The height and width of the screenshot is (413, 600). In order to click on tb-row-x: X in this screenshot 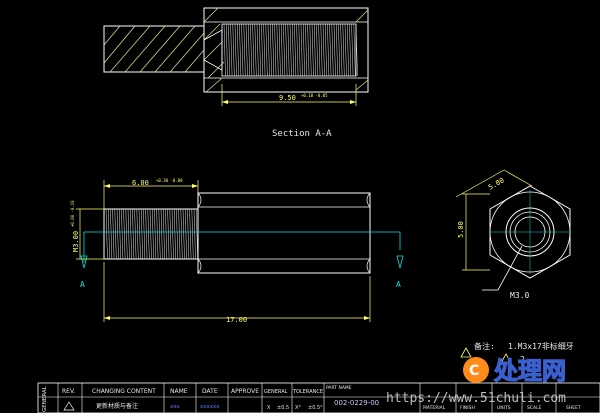, I will do `click(269, 408)`.